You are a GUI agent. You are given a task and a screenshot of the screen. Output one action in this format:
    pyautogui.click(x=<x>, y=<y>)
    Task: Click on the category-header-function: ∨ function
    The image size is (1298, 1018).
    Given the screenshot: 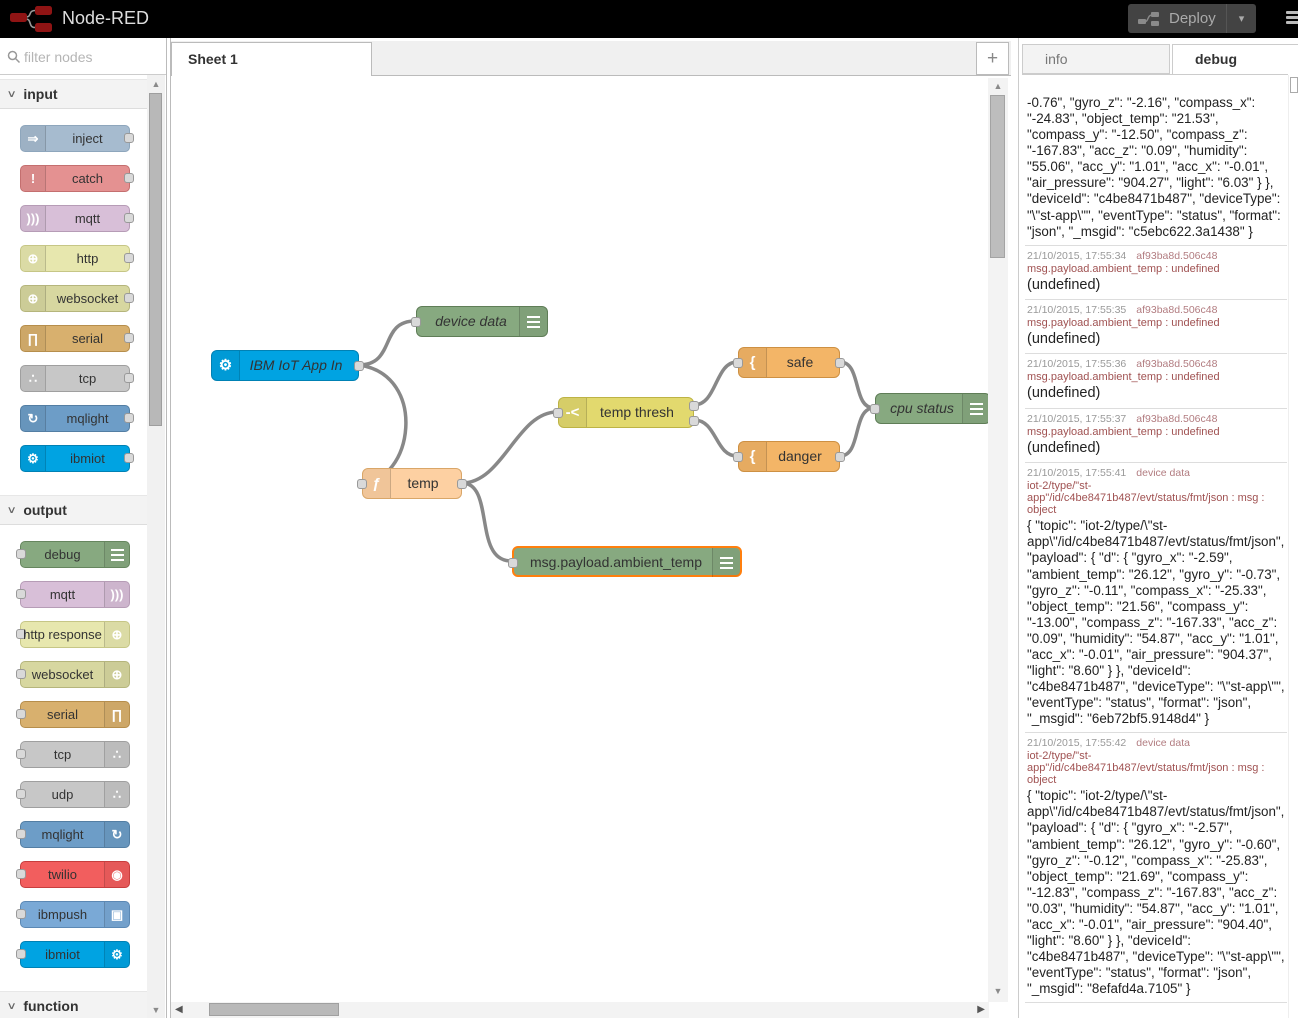 What is the action you would take?
    pyautogui.click(x=74, y=1004)
    